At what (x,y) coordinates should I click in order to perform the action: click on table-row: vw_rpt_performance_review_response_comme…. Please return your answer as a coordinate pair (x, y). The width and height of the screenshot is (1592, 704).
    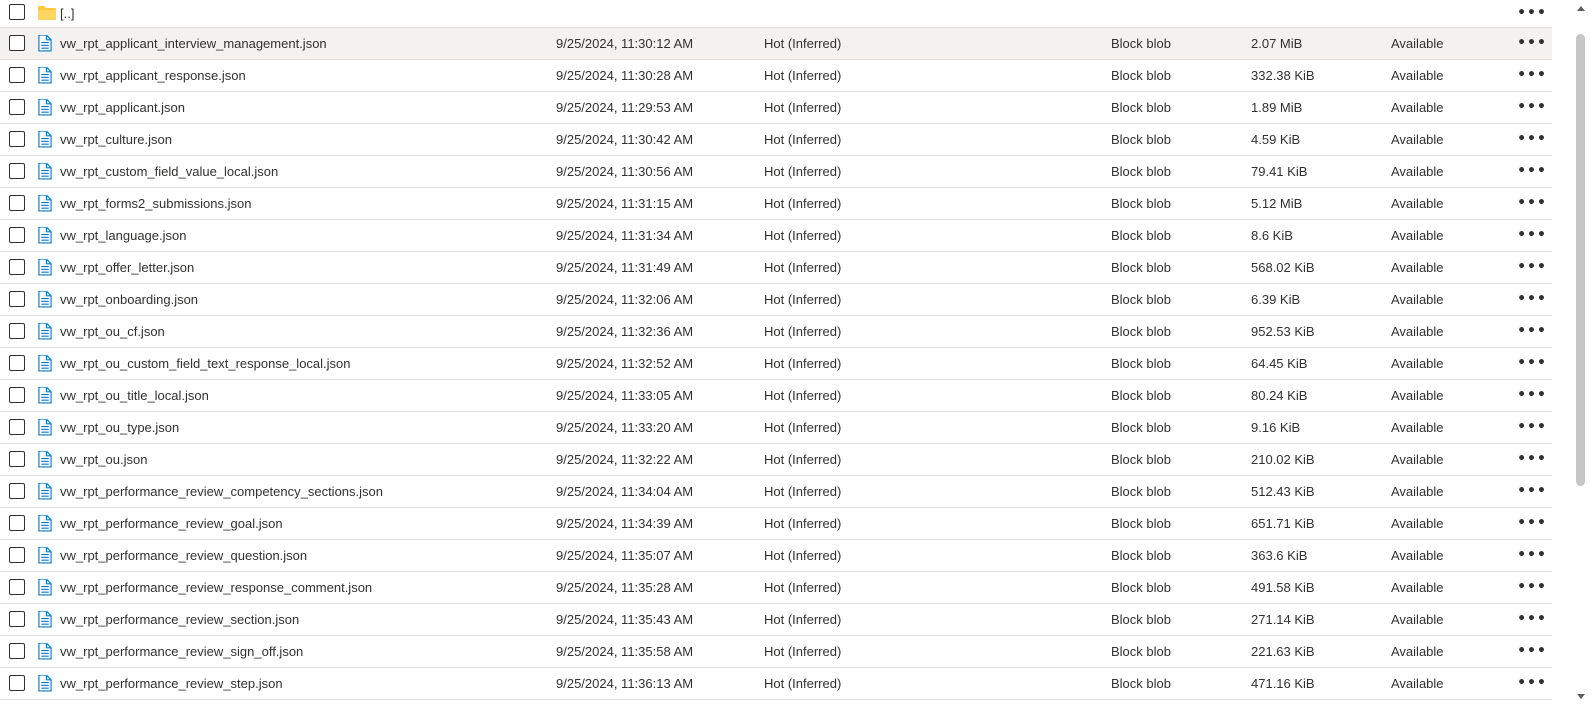
    Looking at the image, I should click on (776, 588).